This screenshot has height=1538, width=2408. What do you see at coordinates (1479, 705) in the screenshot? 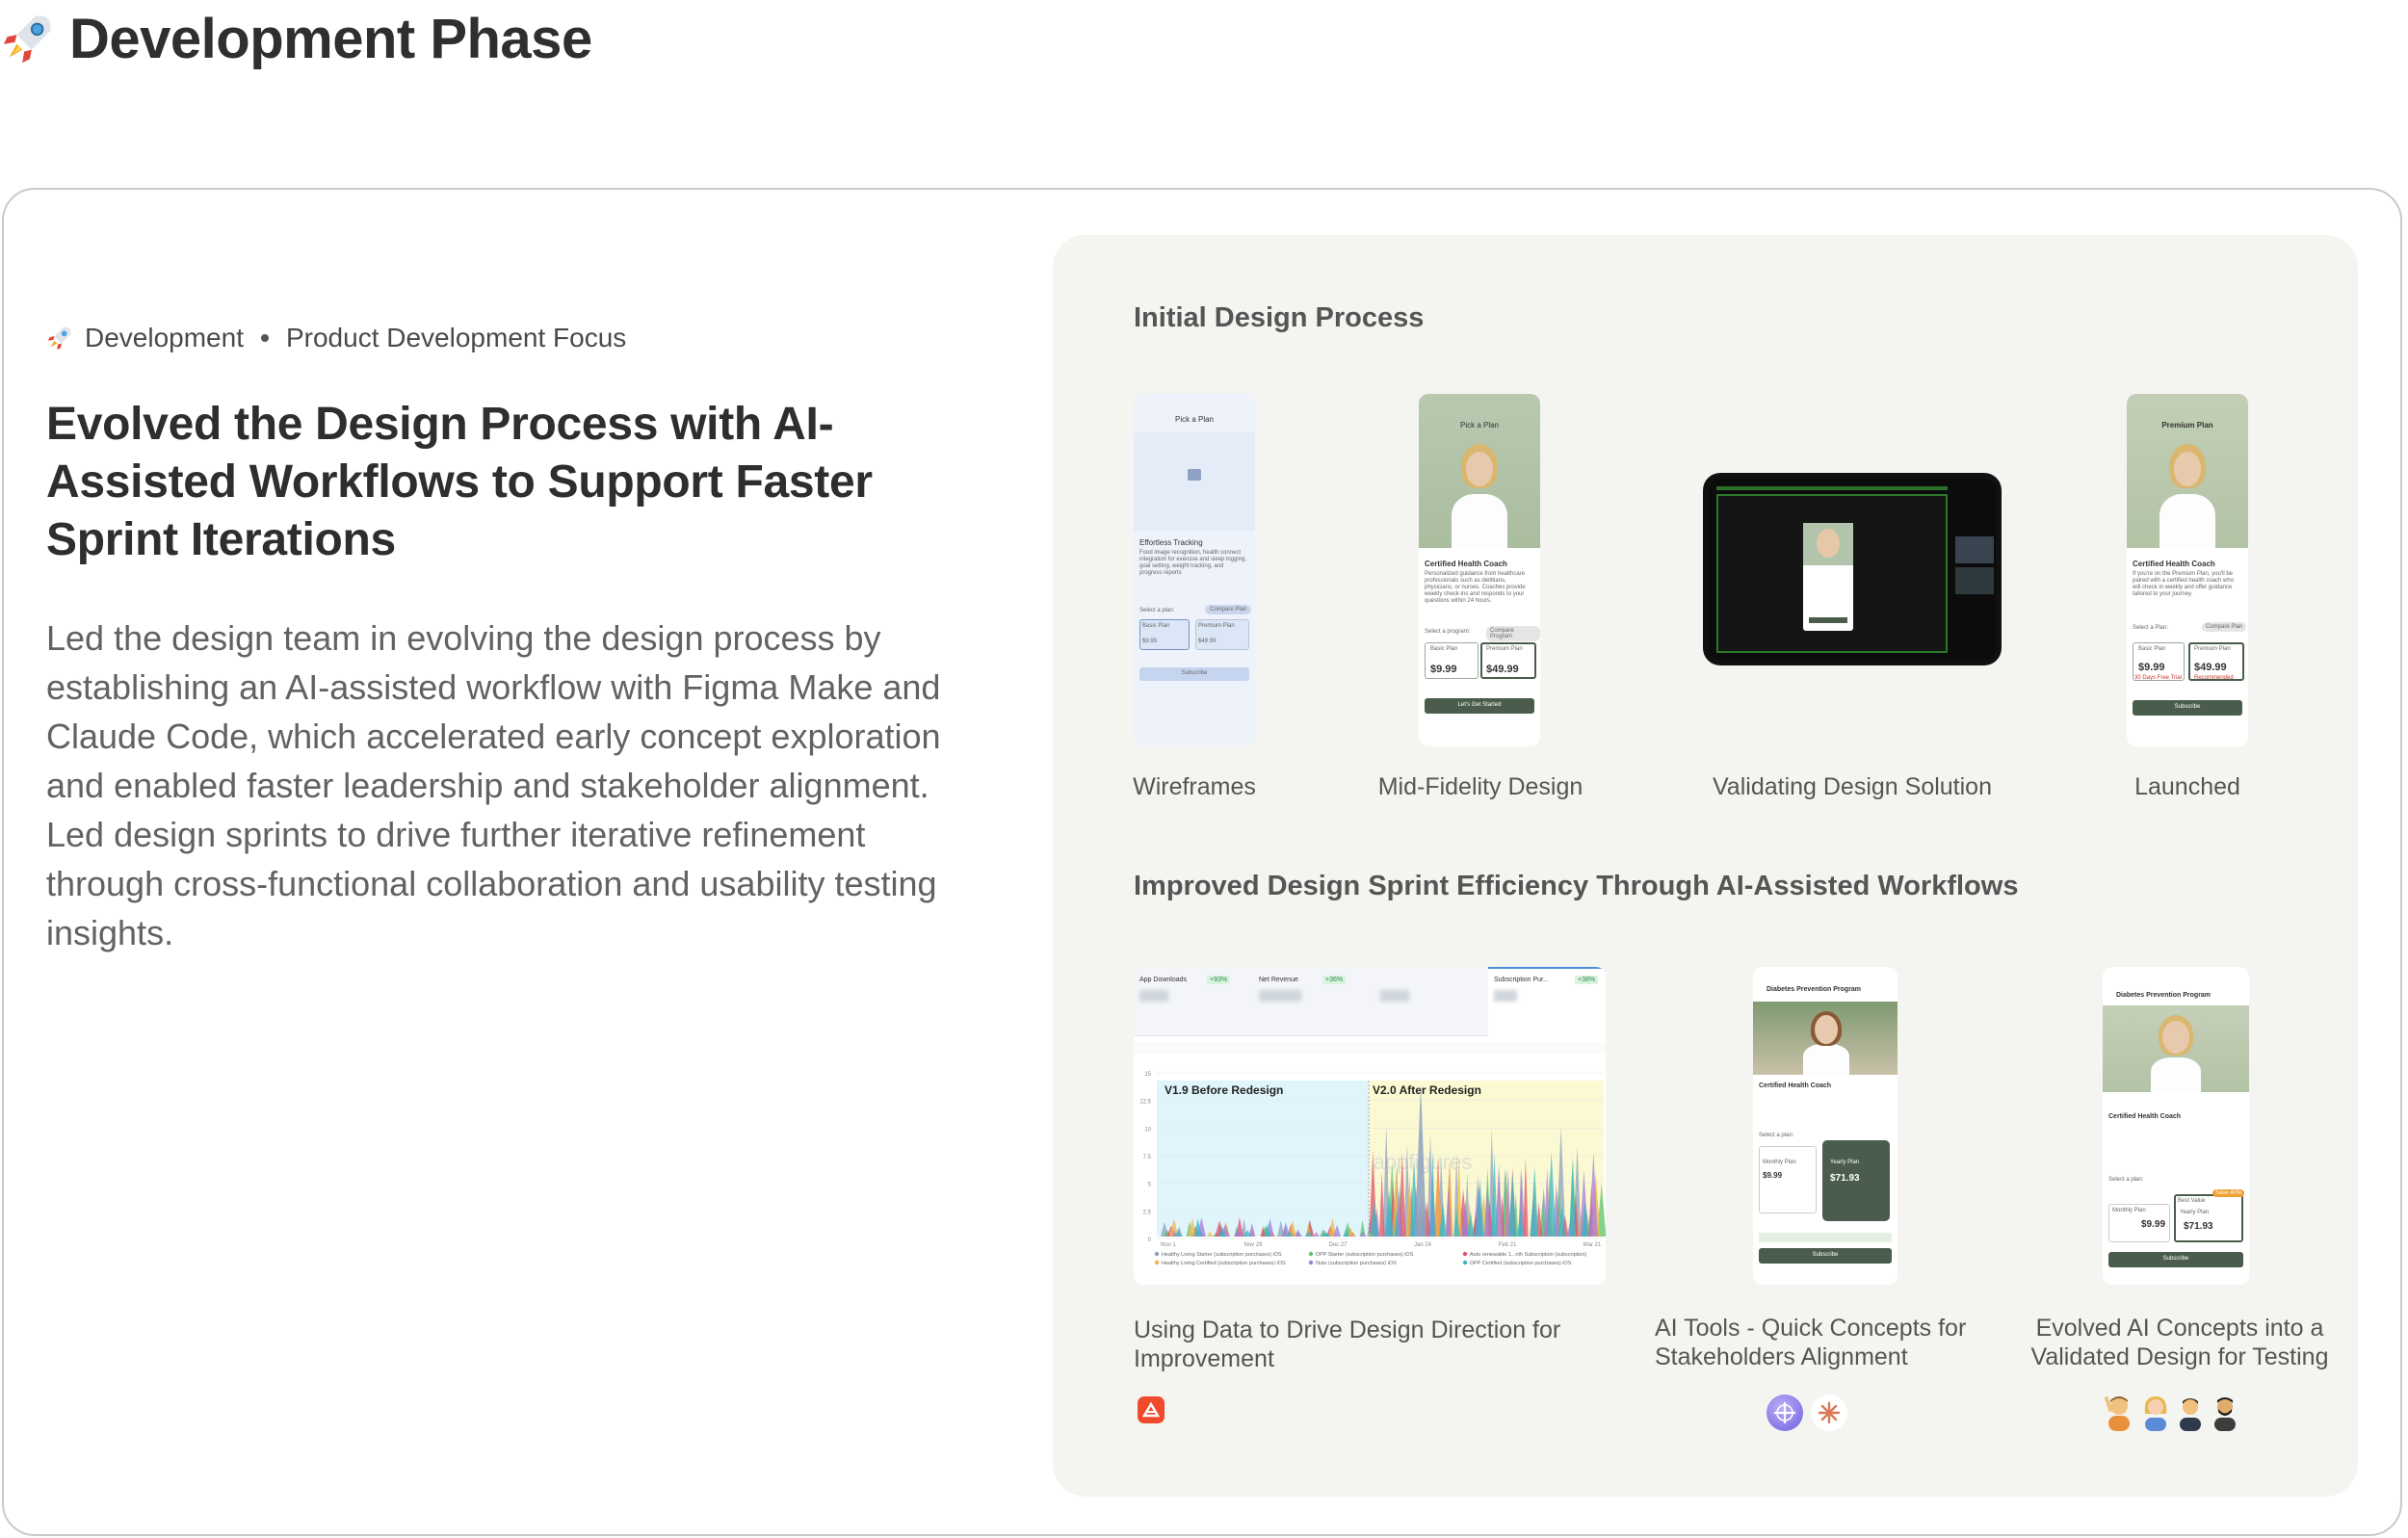
I see `get-started-label: Let's Get Started` at bounding box center [1479, 705].